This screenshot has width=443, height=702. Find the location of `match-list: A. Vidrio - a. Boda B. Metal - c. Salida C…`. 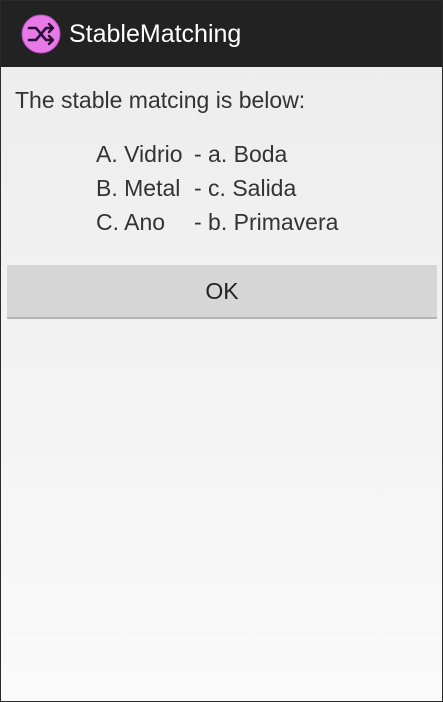

match-list: A. Vidrio - a. Boda B. Metal - c. Salida C… is located at coordinates (217, 190).